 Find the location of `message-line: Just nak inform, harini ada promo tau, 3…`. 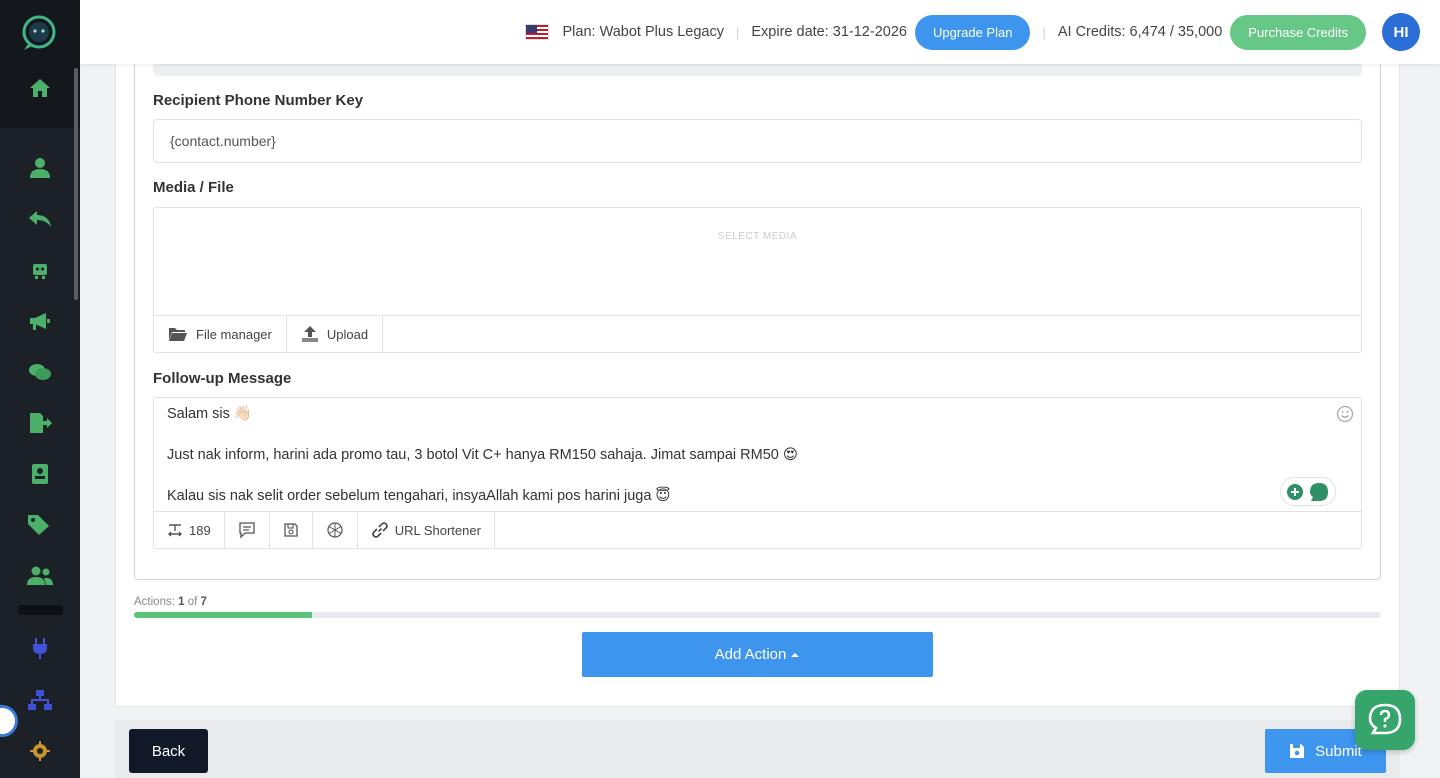

message-line: Just nak inform, harini ada promo tau, 3… is located at coordinates (483, 455).